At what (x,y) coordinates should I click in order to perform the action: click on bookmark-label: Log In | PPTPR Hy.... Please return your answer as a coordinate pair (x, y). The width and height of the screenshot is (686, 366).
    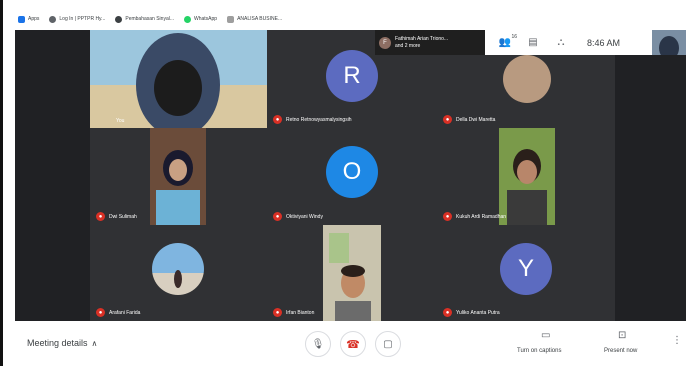
    Looking at the image, I should click on (82, 19).